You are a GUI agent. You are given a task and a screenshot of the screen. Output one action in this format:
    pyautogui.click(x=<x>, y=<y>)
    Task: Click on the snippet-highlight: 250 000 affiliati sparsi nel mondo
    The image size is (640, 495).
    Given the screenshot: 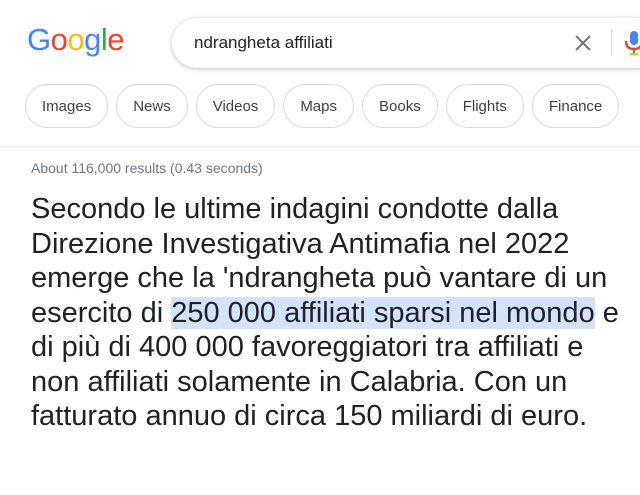 What is the action you would take?
    pyautogui.click(x=383, y=312)
    